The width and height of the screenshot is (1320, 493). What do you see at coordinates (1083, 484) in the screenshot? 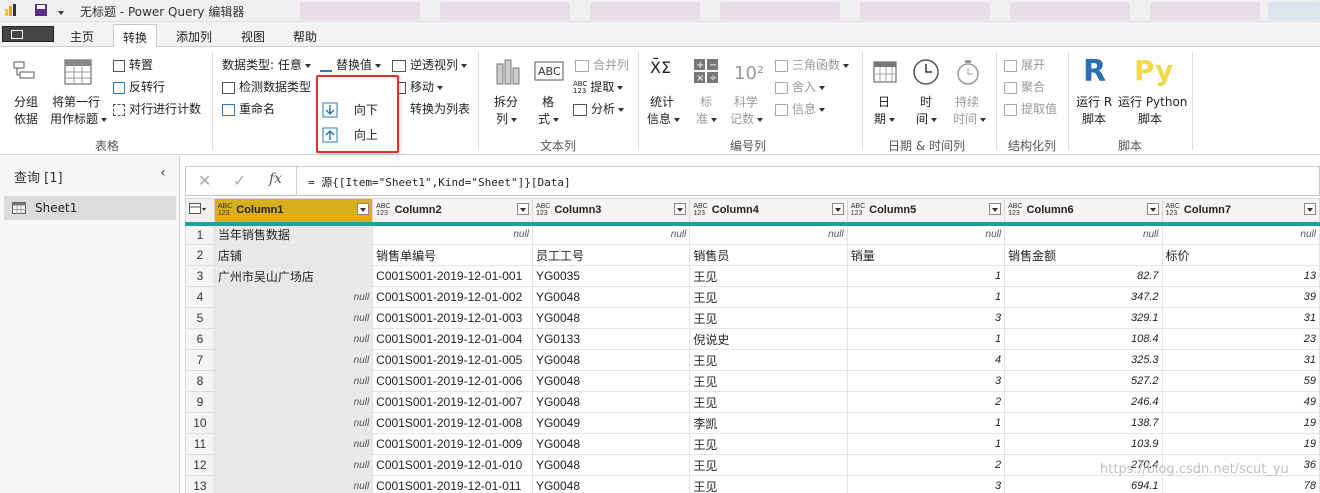
I see `table-cell: 694.1` at bounding box center [1083, 484].